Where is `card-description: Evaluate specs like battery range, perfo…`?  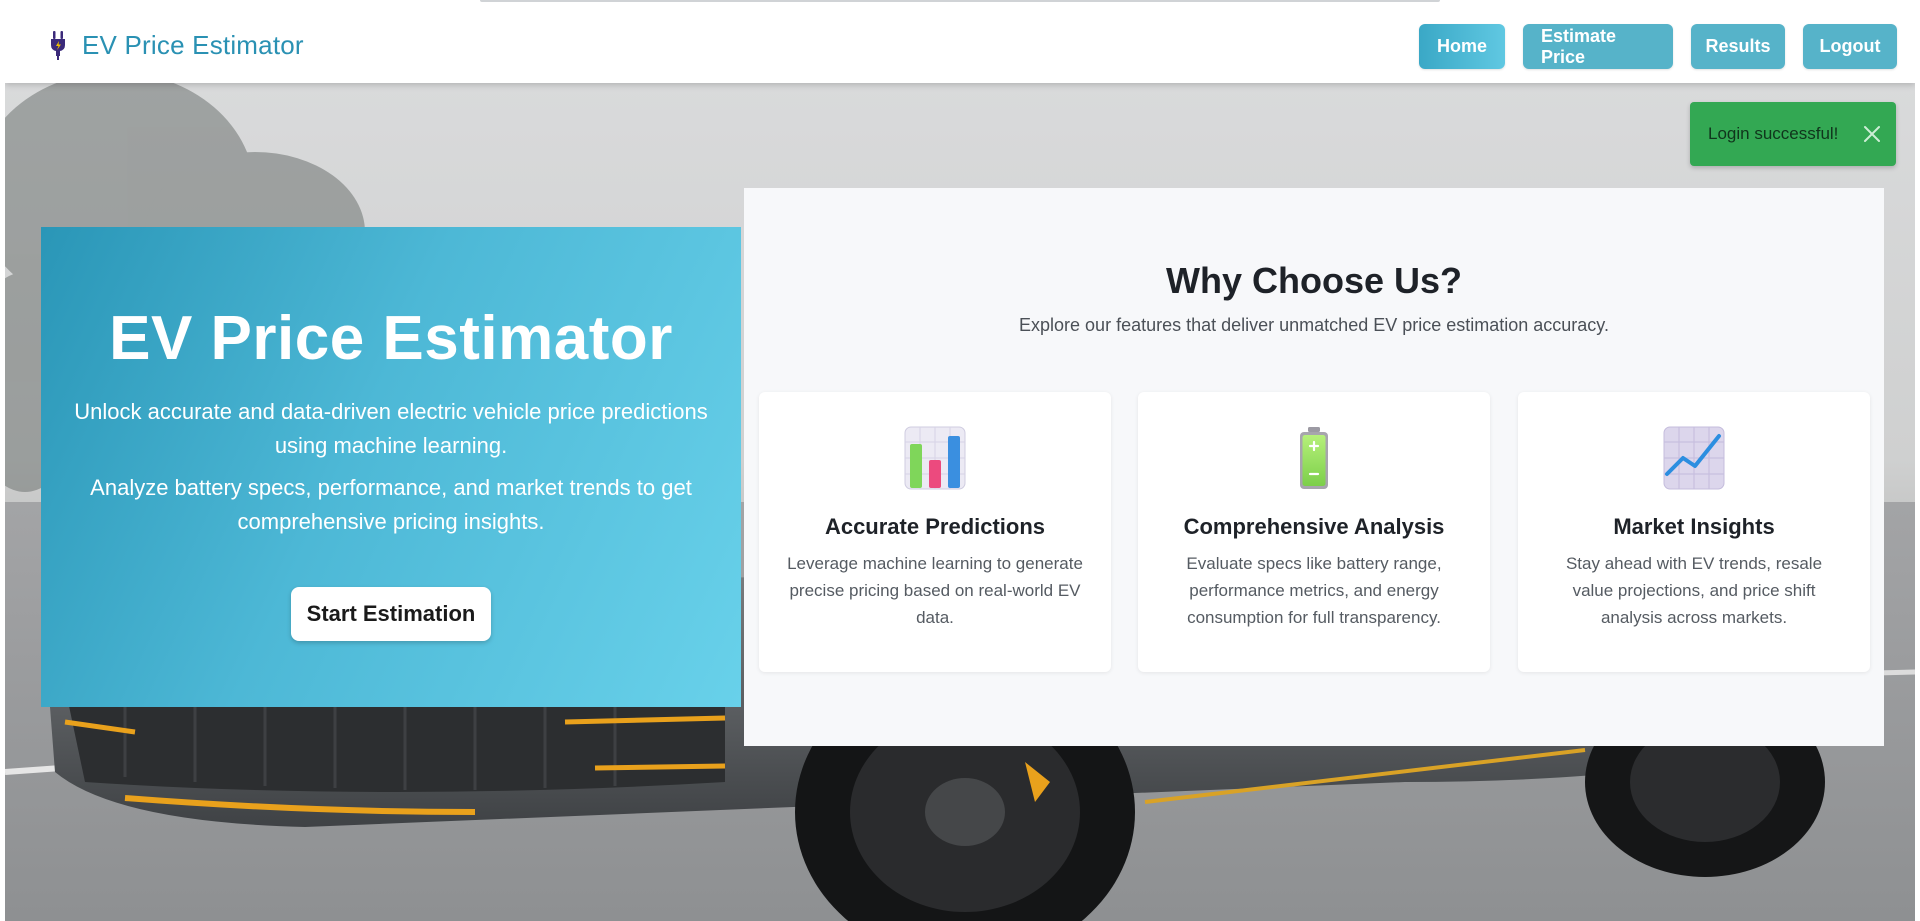 card-description: Evaluate specs like battery range, perfo… is located at coordinates (1314, 590).